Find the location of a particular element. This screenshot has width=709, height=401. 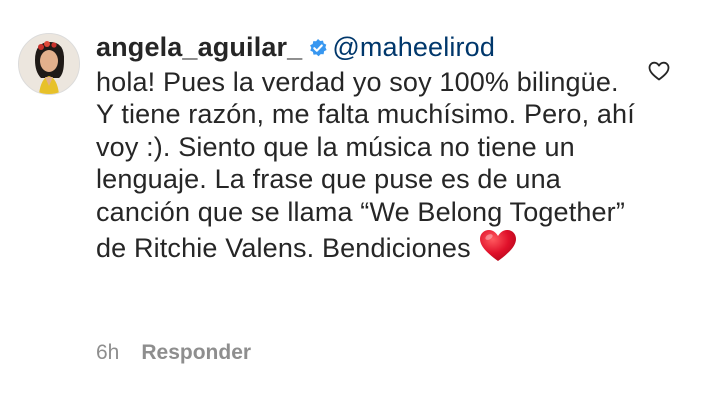

avatar is located at coordinates (49, 64).